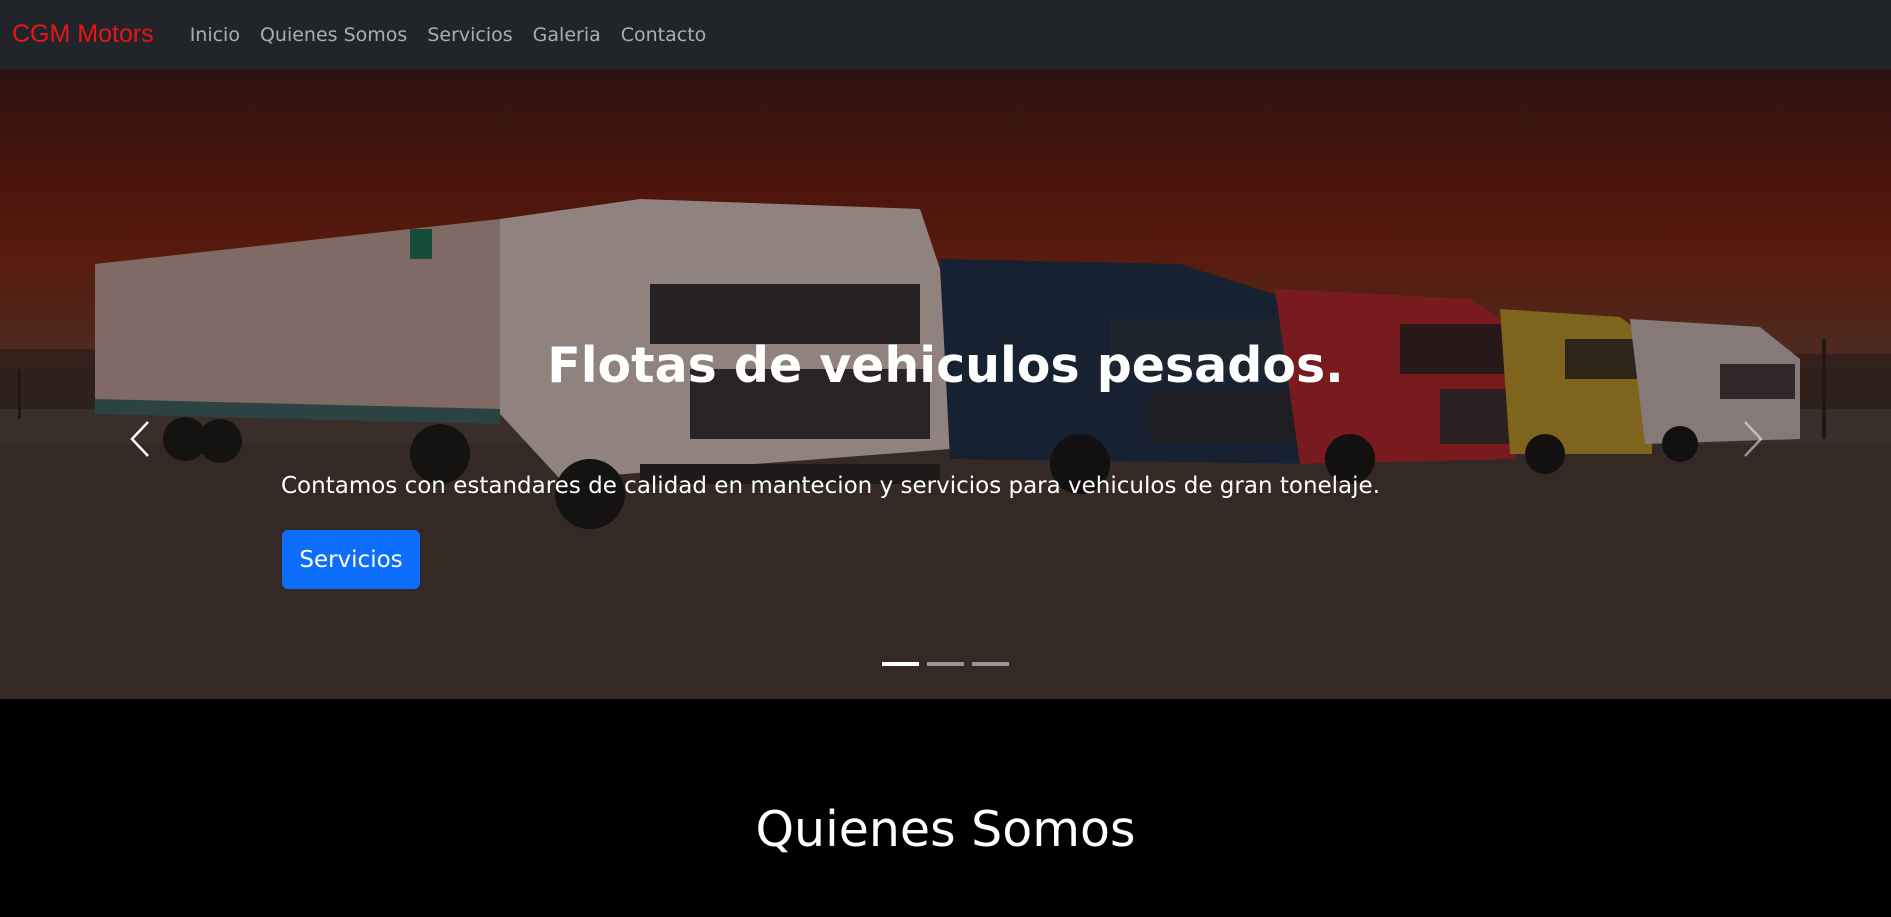 The height and width of the screenshot is (917, 1891). What do you see at coordinates (945, 829) in the screenshot?
I see `section-title-quienes-somos: Quienes Somos` at bounding box center [945, 829].